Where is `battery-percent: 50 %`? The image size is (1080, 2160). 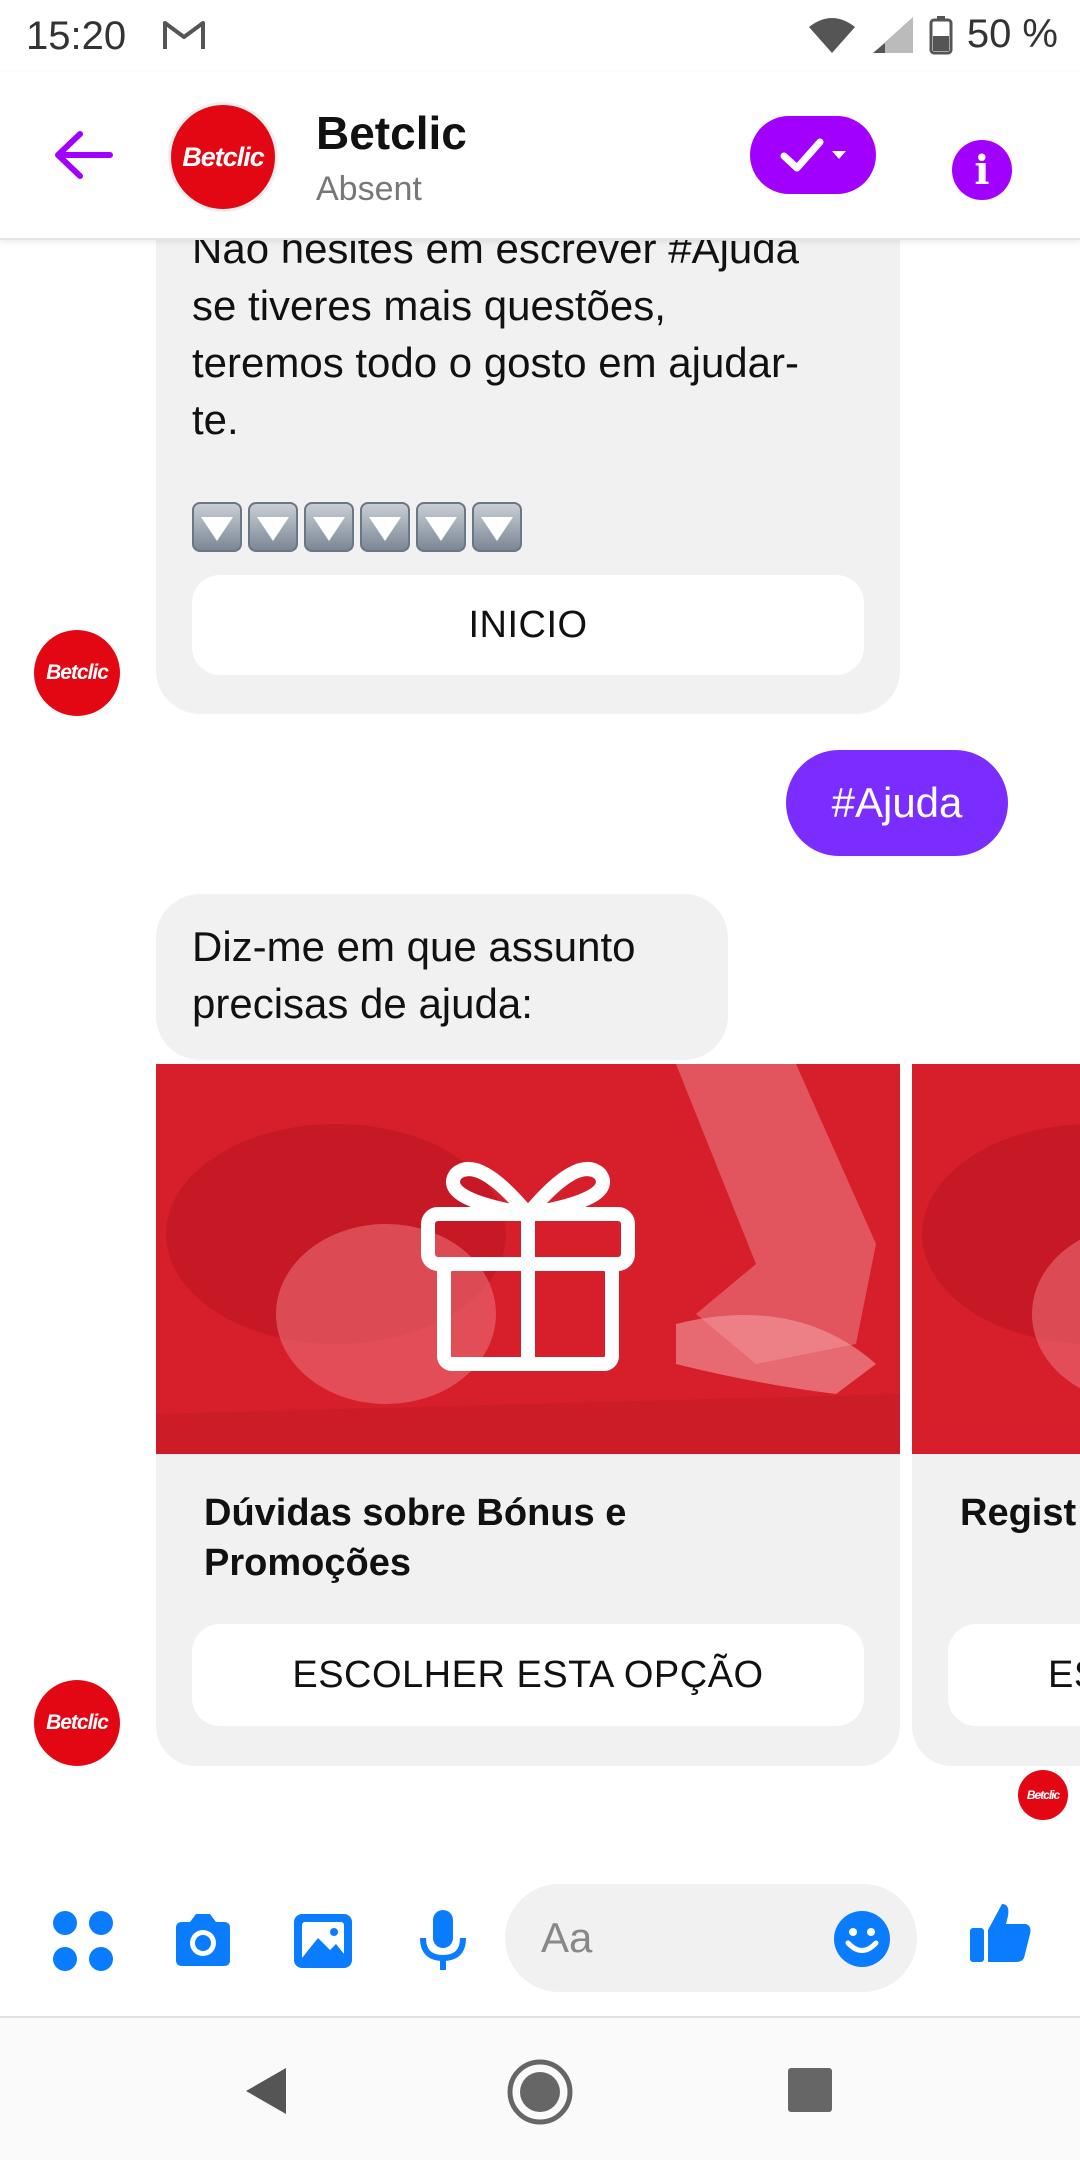
battery-percent: 50 % is located at coordinates (1012, 34).